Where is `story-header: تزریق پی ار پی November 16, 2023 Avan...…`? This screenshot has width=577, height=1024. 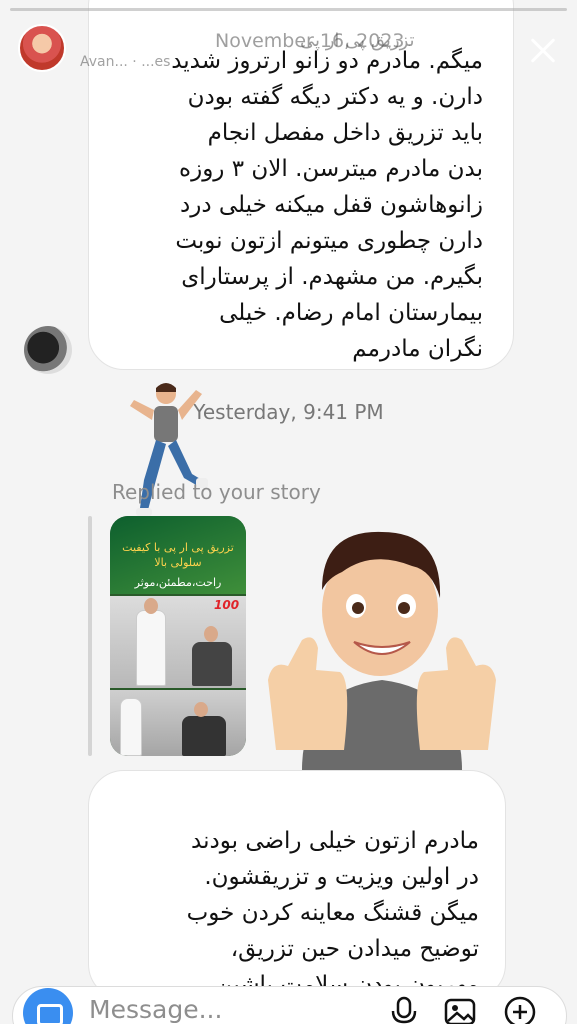 story-header: تزریق پی ار پی November 16, 2023 Avan...… is located at coordinates (288, 45).